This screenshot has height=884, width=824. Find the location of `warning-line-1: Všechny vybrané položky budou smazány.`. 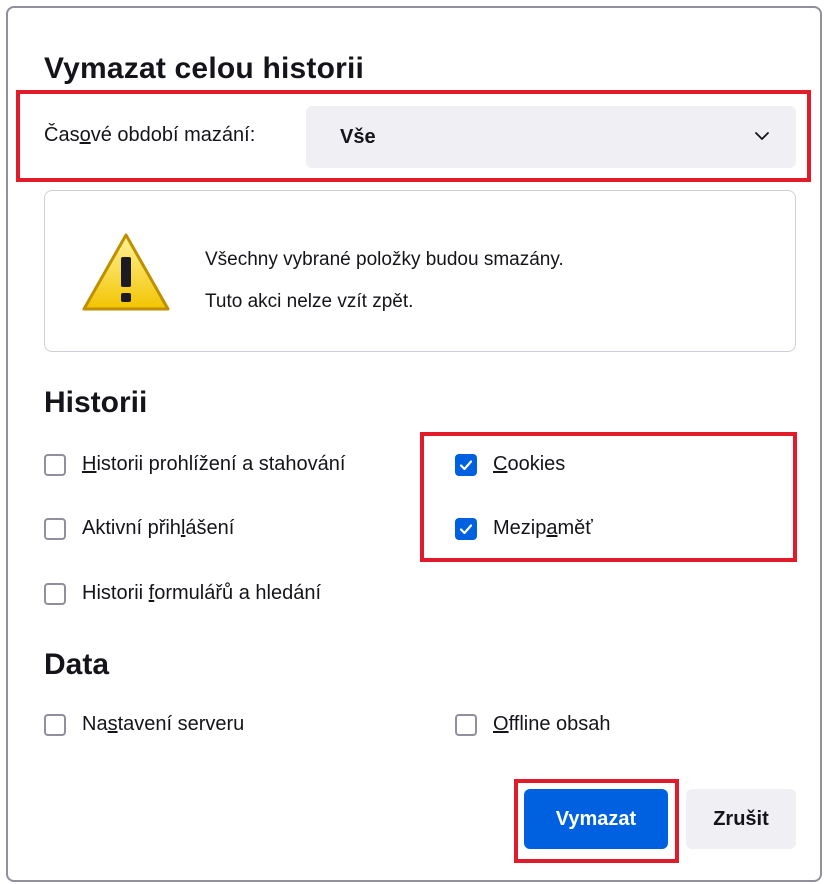

warning-line-1: Všechny vybrané položky budou smazány. is located at coordinates (384, 259).